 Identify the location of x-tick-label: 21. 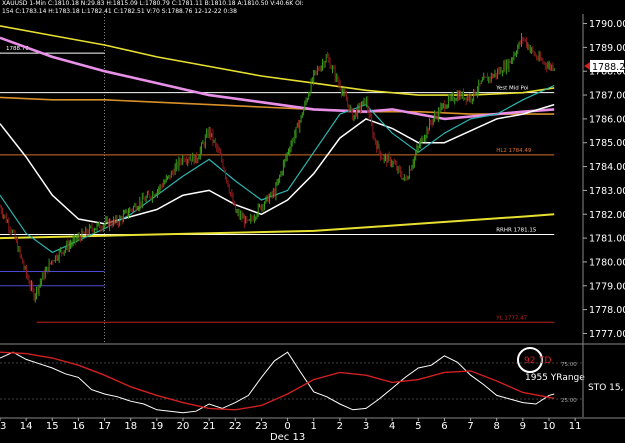
(209, 426).